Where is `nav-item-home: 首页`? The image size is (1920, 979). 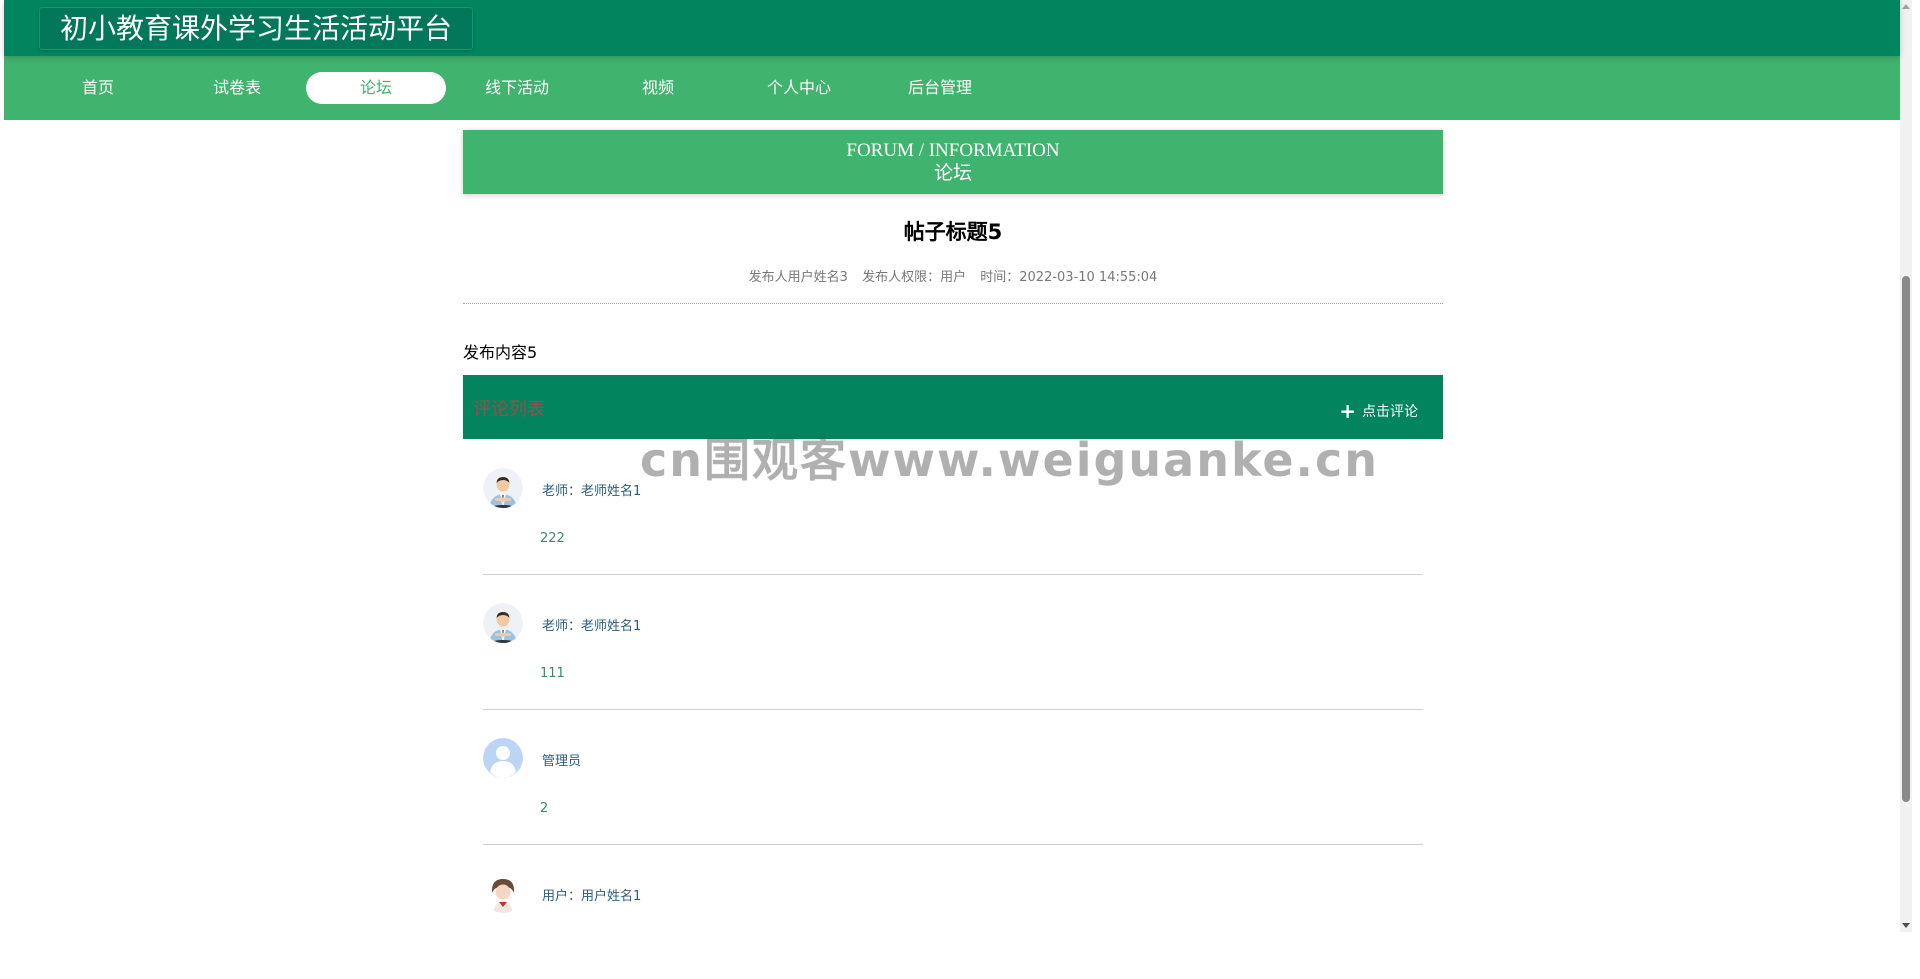 nav-item-home: 首页 is located at coordinates (98, 88).